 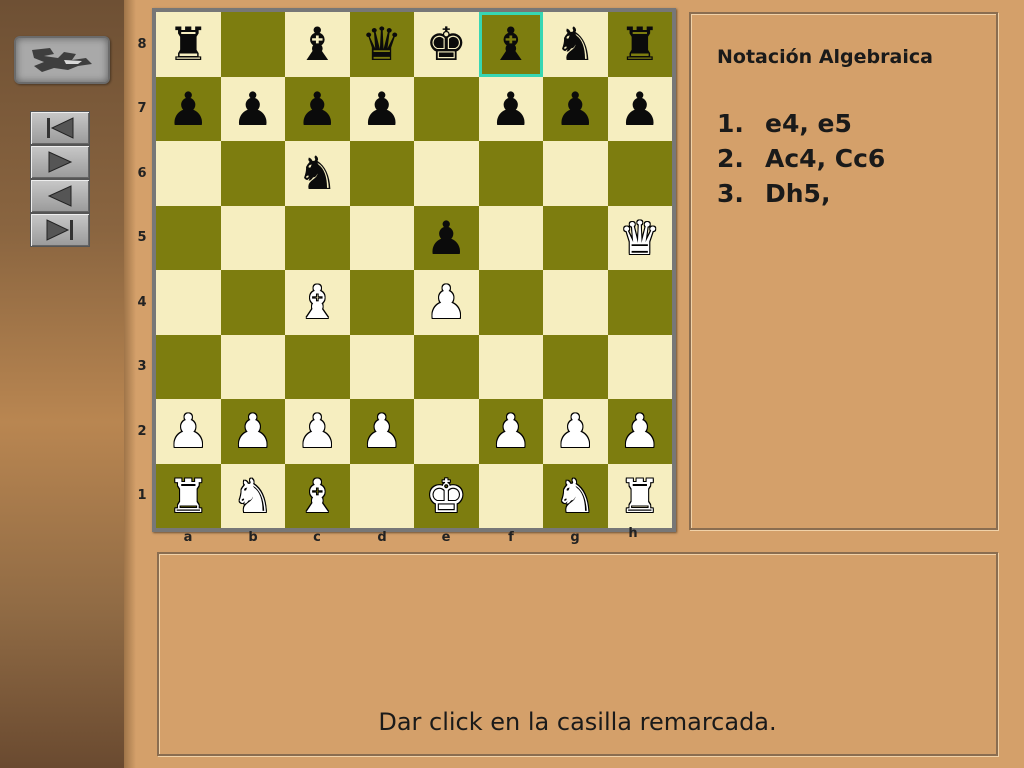 I want to click on square-a7: ♟, so click(x=188, y=108).